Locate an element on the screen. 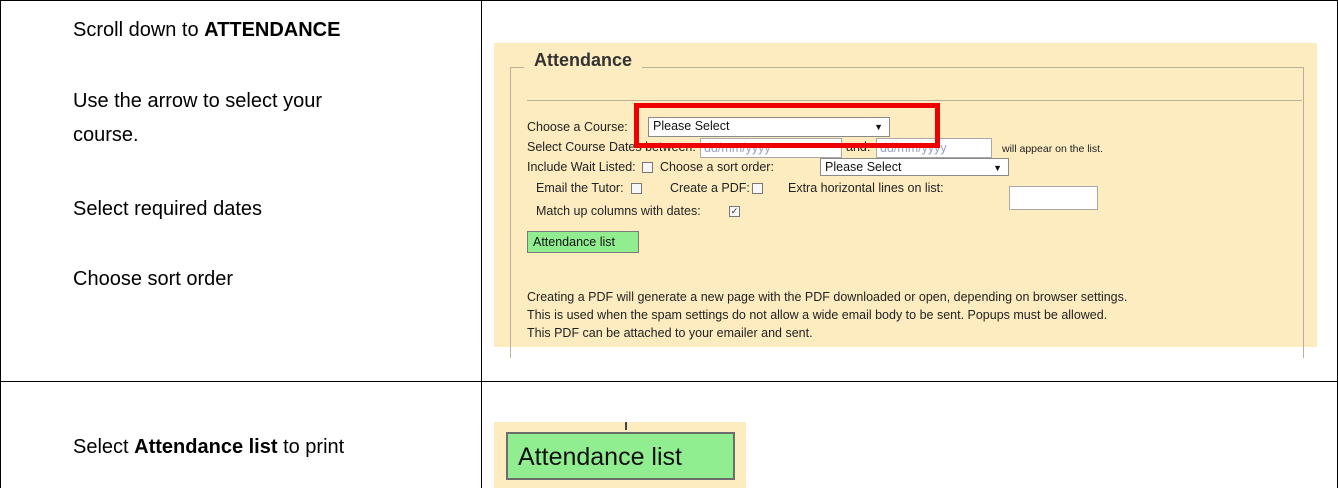 The height and width of the screenshot is (488, 1338). zoomed-button-background: Attendance list is located at coordinates (620, 455).